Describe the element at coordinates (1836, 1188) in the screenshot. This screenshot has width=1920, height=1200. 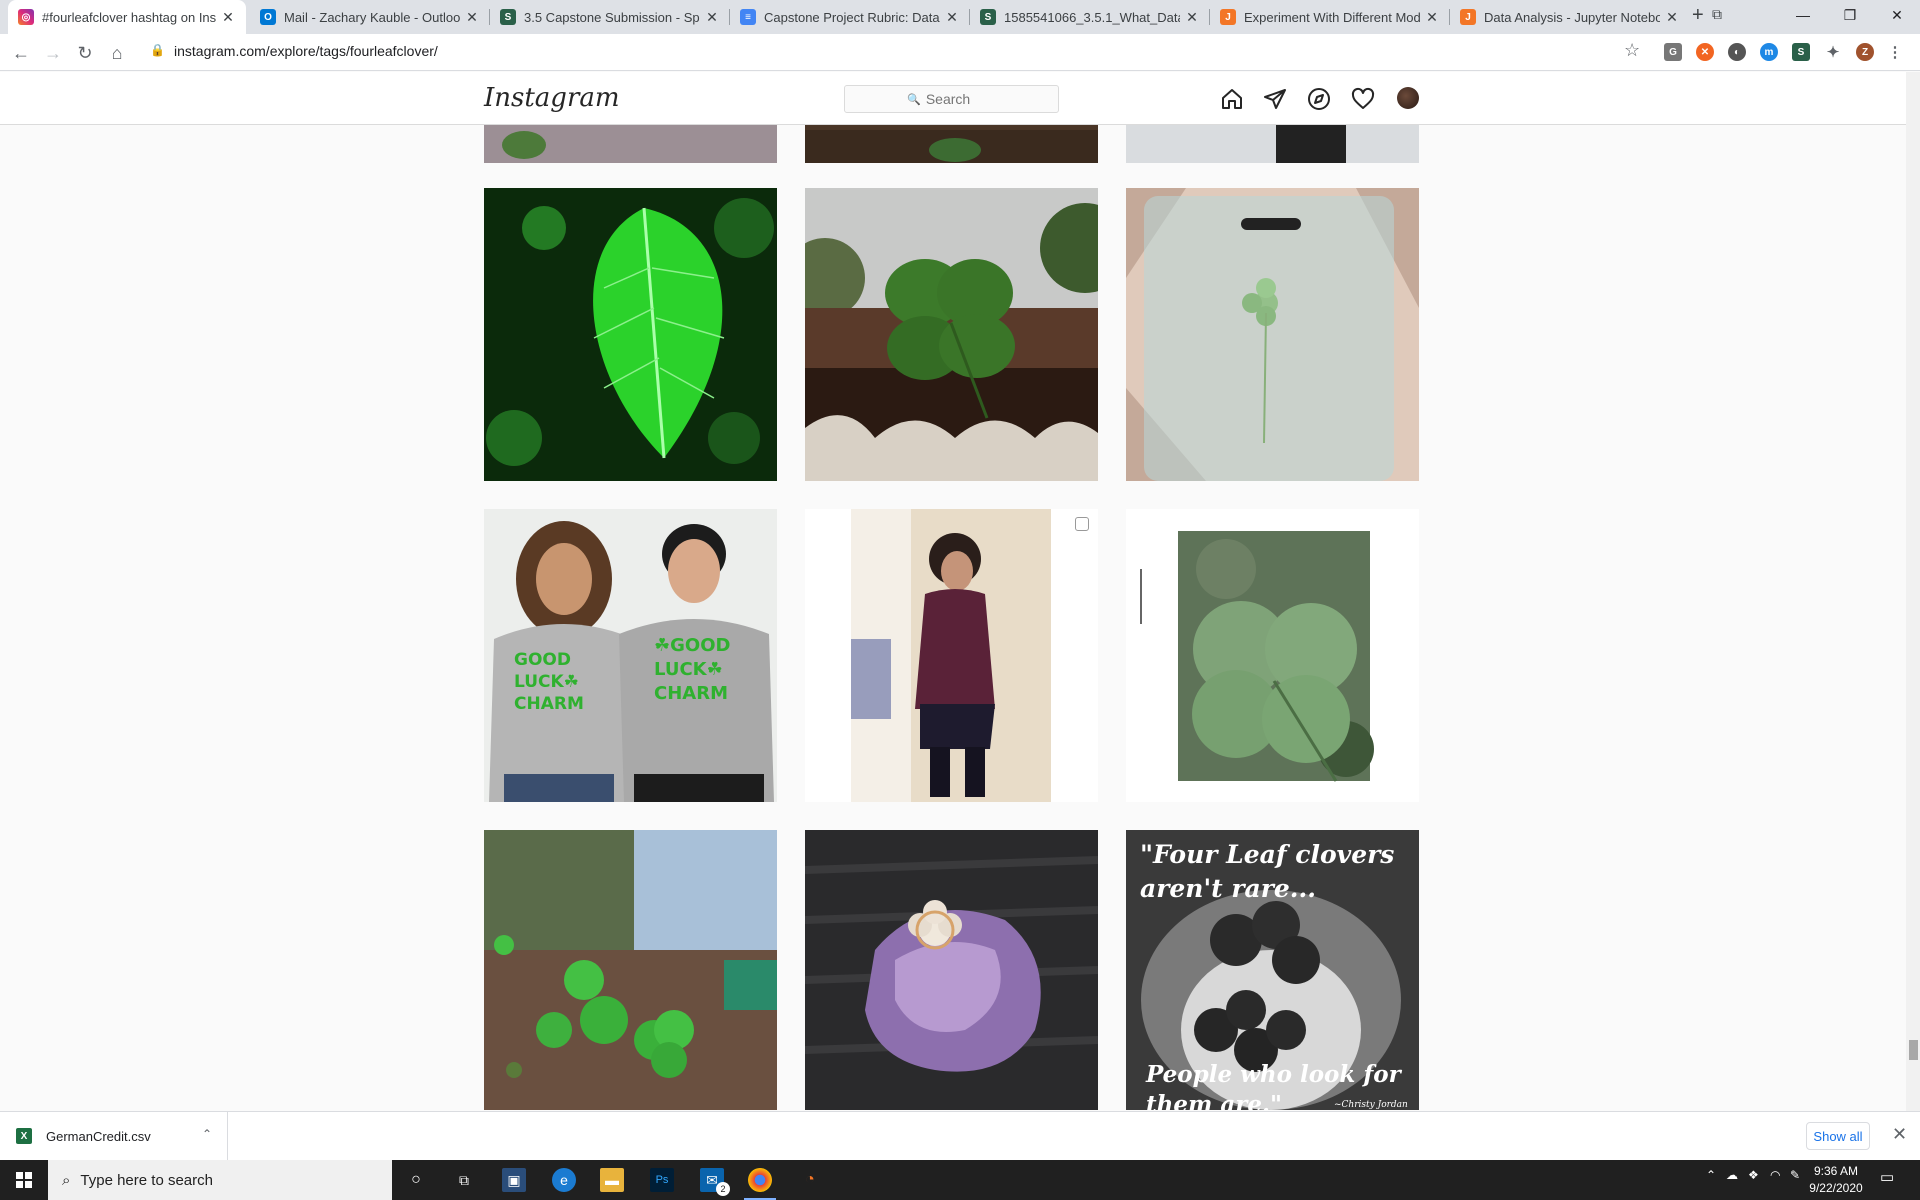
I see `clock-date: 9/22/2020` at that location.